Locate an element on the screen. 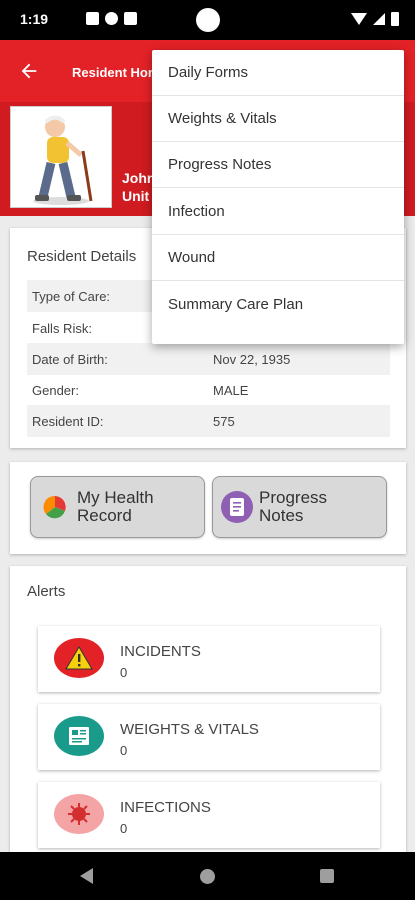 The width and height of the screenshot is (415, 900). wifi-icon is located at coordinates (359, 19).